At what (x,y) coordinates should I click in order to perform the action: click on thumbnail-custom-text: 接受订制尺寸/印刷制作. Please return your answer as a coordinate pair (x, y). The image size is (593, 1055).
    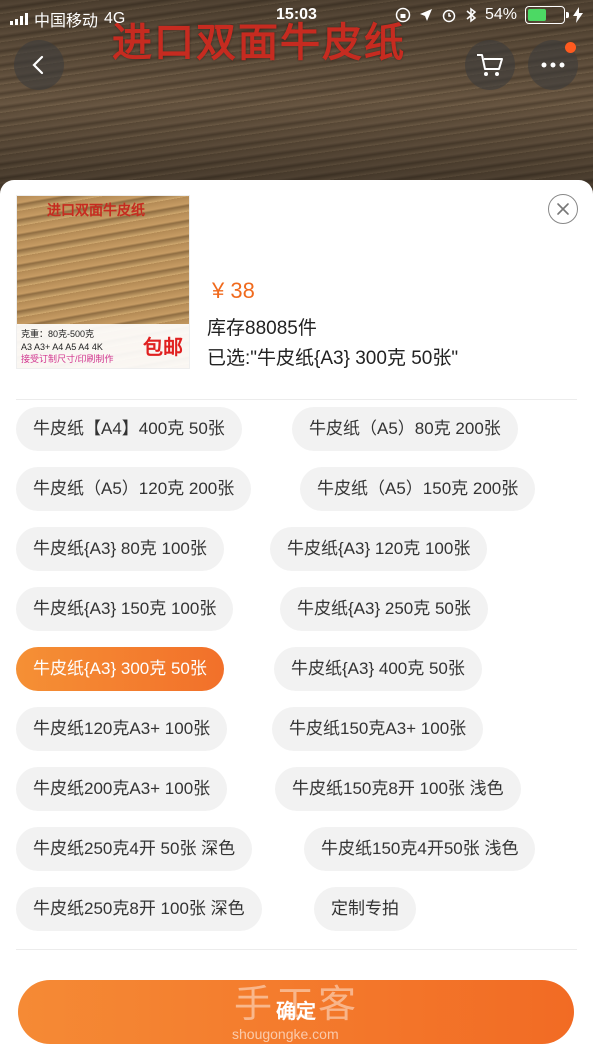
    Looking at the image, I should click on (67, 359).